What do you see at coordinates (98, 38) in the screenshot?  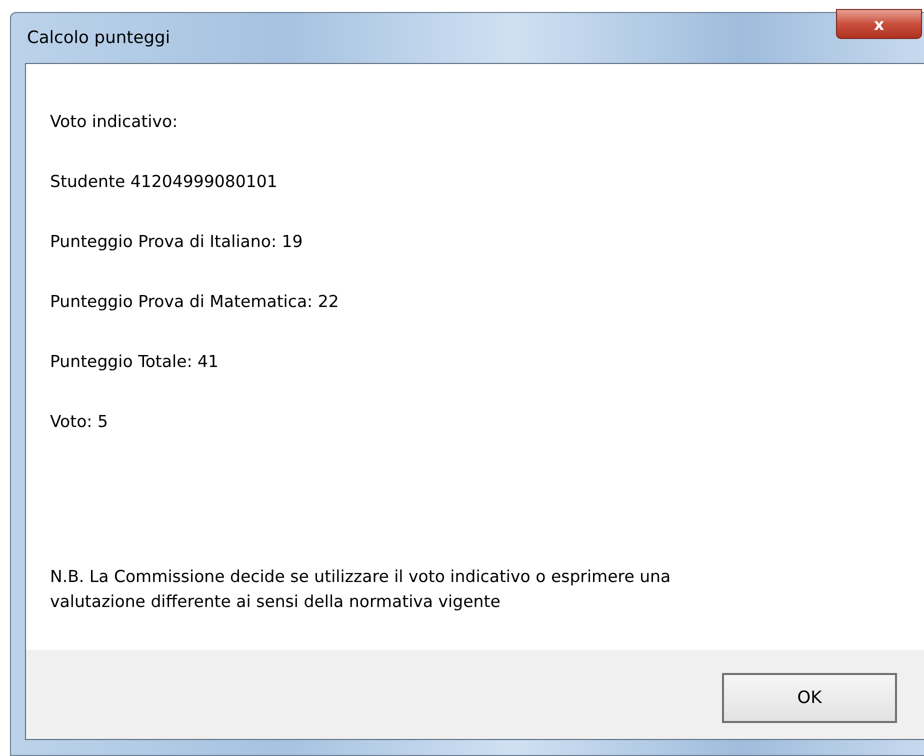 I see `window-title: Calcolo punteggi` at bounding box center [98, 38].